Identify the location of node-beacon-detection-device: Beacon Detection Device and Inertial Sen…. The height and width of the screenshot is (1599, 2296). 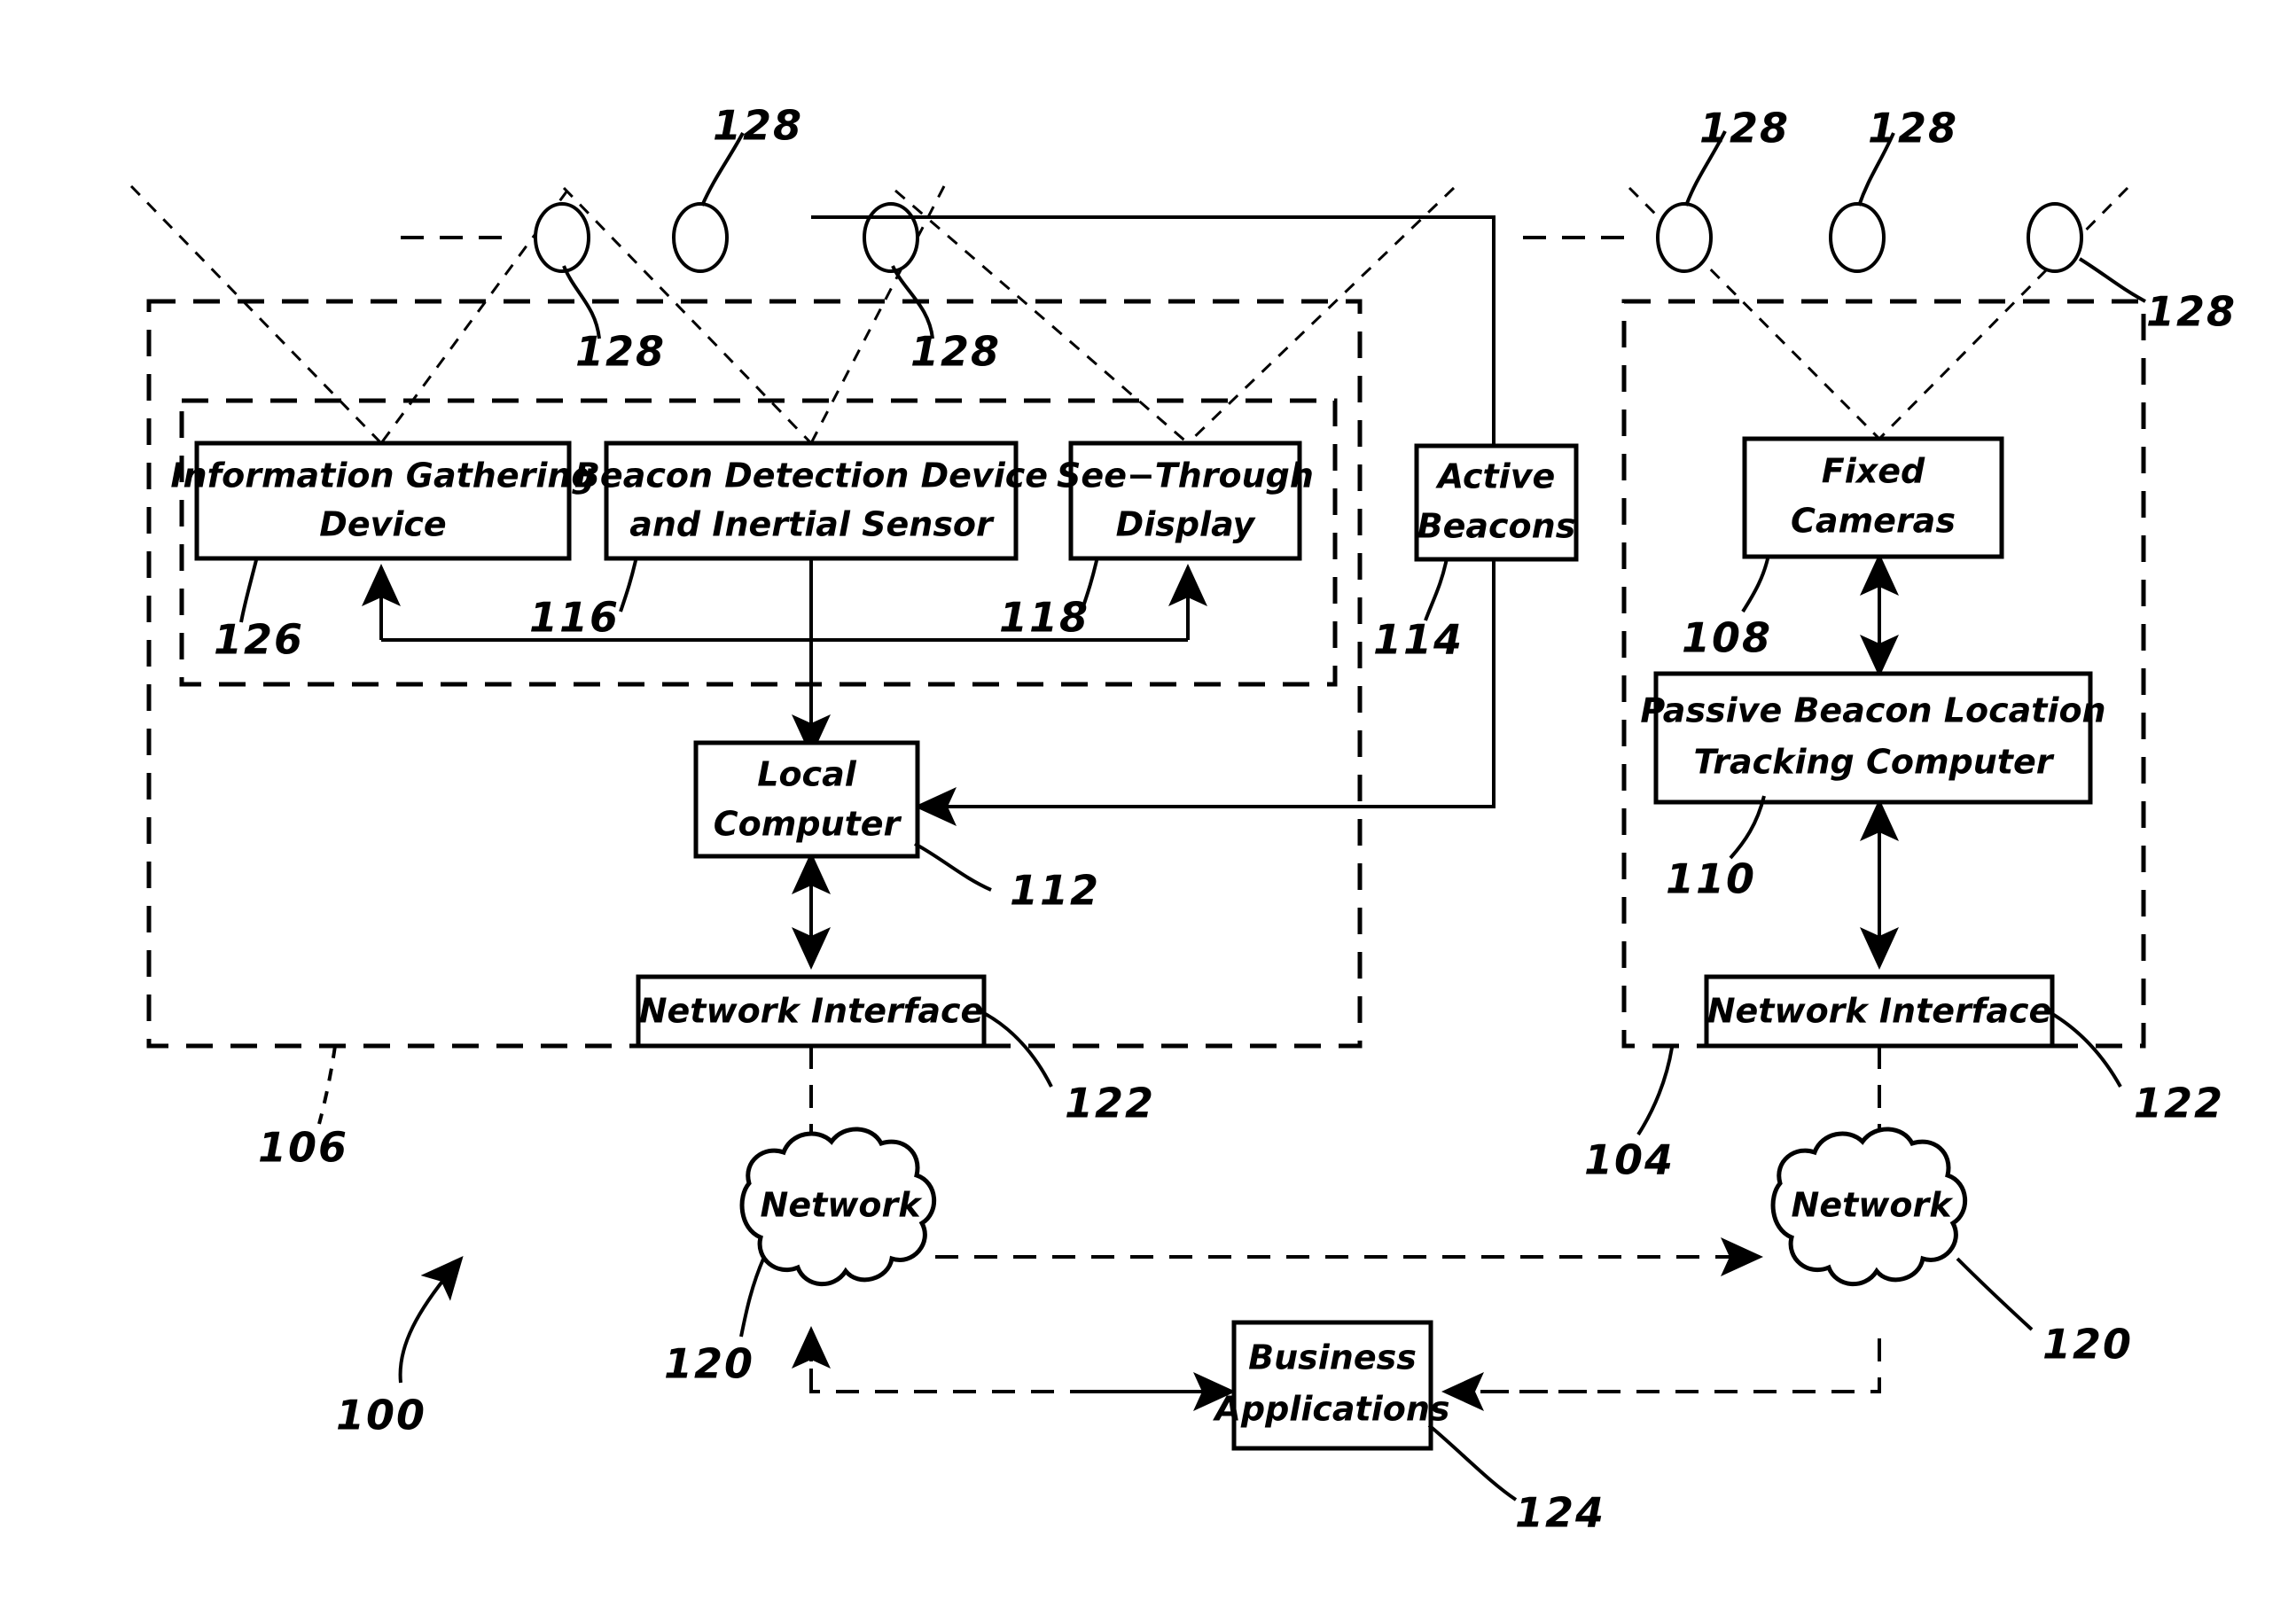
(811, 501).